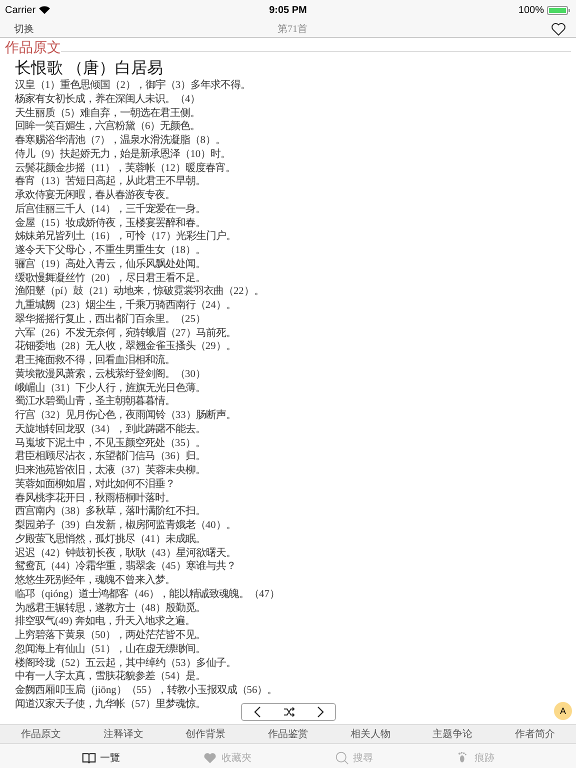  Describe the element at coordinates (89, 757) in the screenshot. I see `book-icon` at that location.